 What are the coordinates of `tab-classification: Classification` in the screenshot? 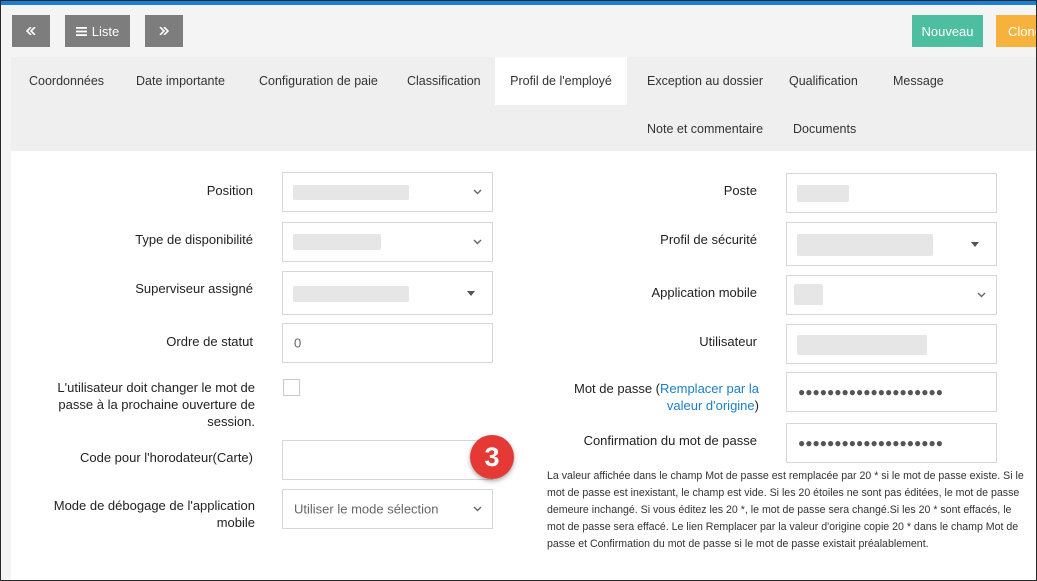 It's located at (444, 81).